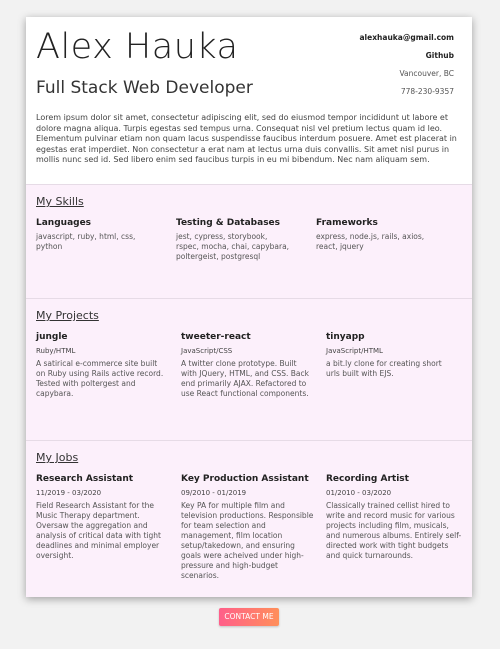  What do you see at coordinates (407, 42) in the screenshot?
I see `email-link: alexhauka@gmail.com` at bounding box center [407, 42].